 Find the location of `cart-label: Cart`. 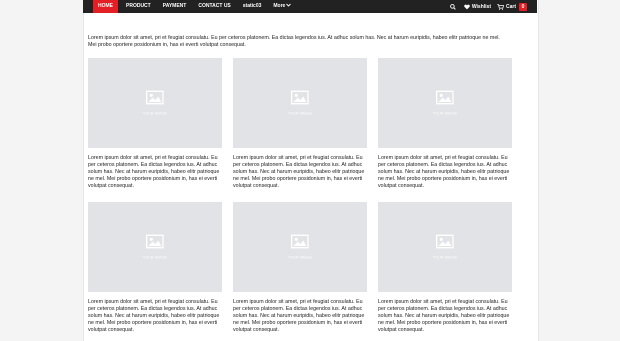

cart-label: Cart is located at coordinates (510, 6).